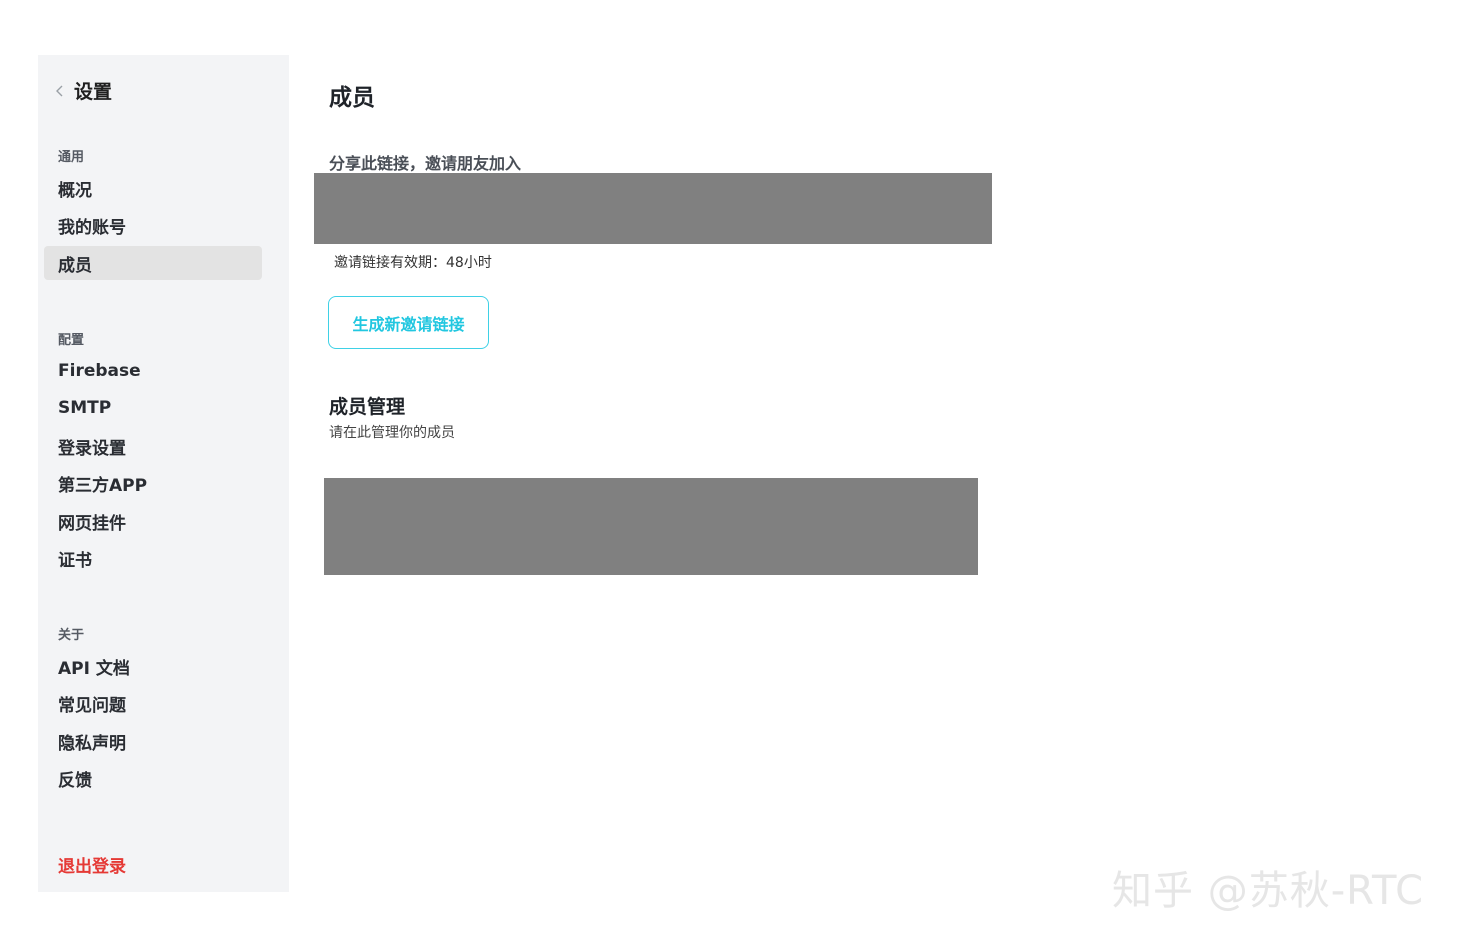 Image resolution: width=1480 pixels, height=943 pixels. I want to click on sidebar-item-login-settings: 登录设置, so click(153, 446).